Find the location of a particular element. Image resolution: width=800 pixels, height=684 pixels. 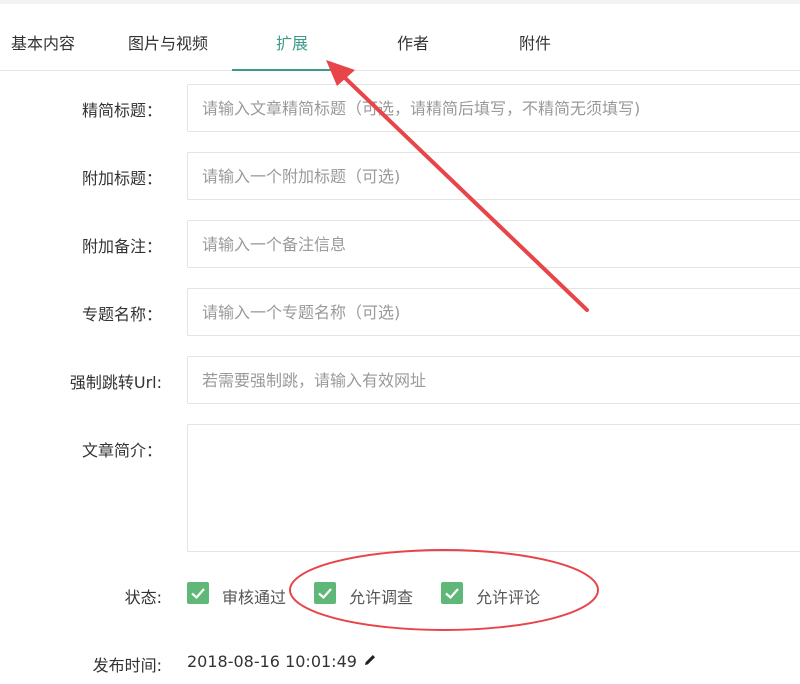

topic-input is located at coordinates (494, 312).